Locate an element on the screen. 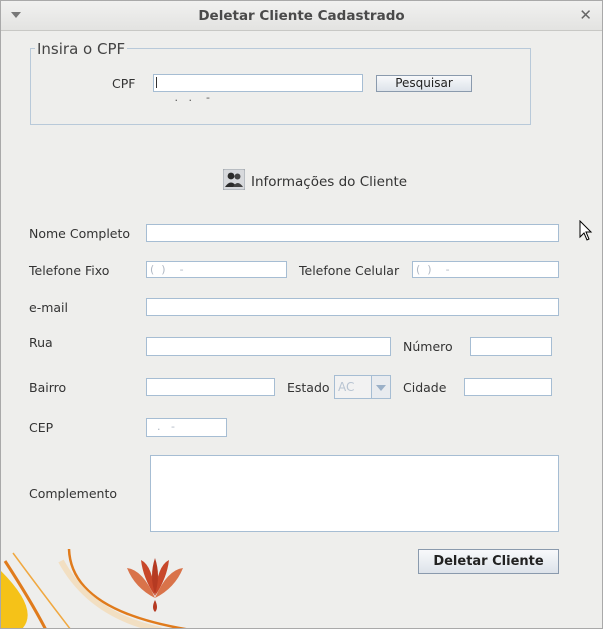 The width and height of the screenshot is (603, 629). text-caret is located at coordinates (156, 82).